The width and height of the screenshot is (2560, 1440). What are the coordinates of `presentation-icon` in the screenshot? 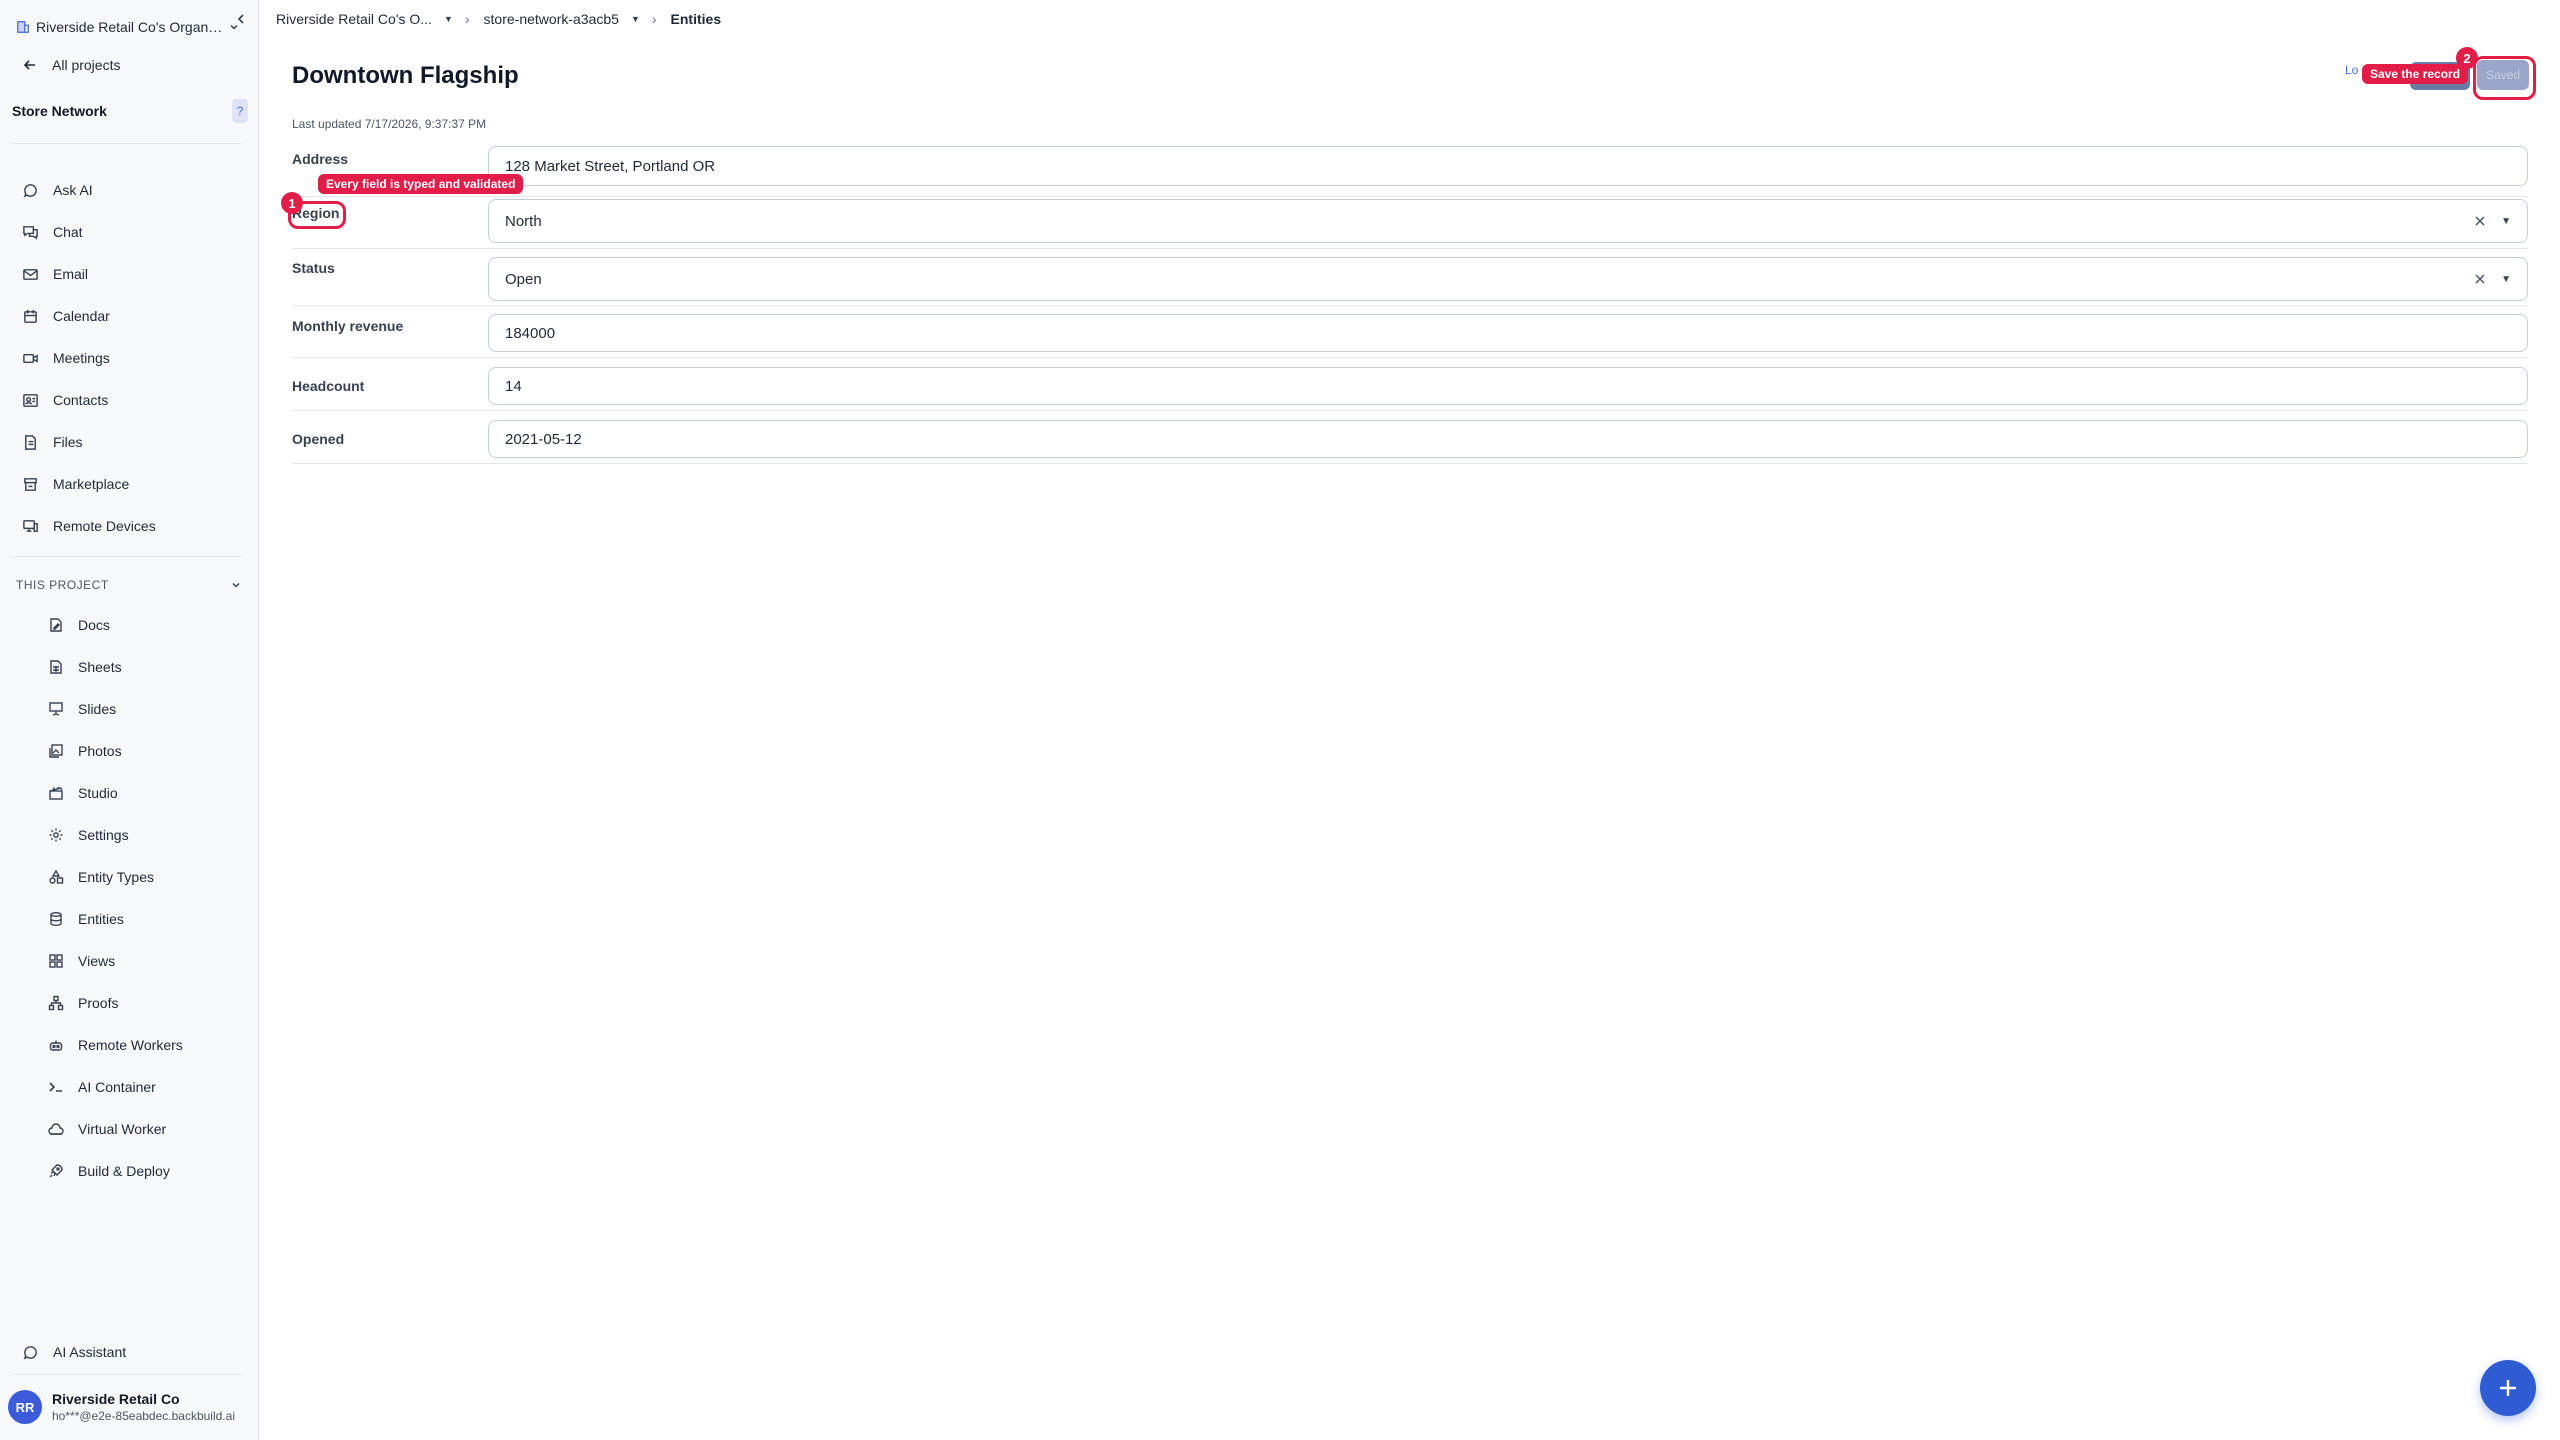 It's located at (56, 709).